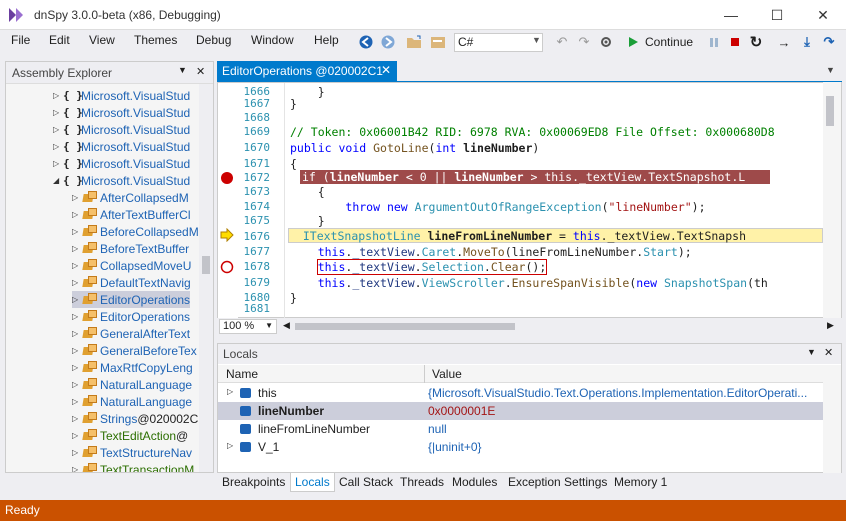 This screenshot has width=846, height=521. Describe the element at coordinates (248, 326) in the screenshot. I see `zoom-select: 100 % ▼` at that location.